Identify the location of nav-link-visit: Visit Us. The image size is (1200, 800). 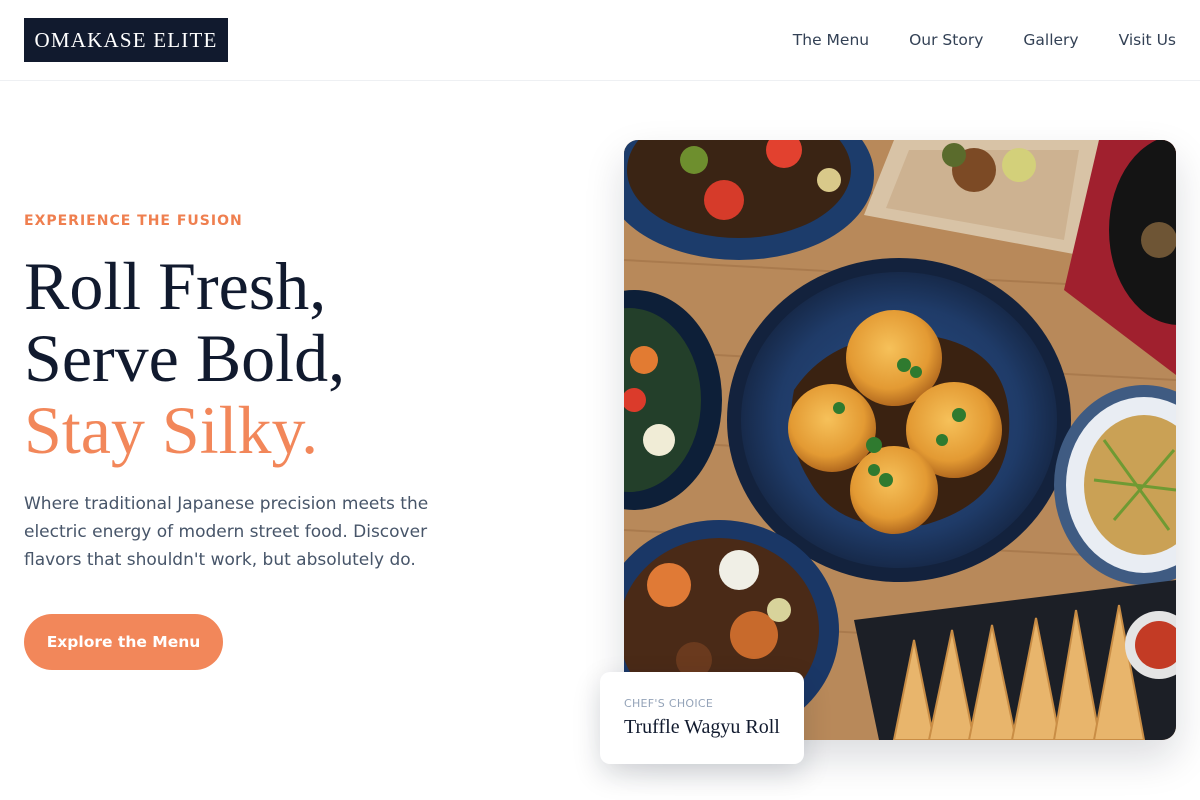
(1147, 40).